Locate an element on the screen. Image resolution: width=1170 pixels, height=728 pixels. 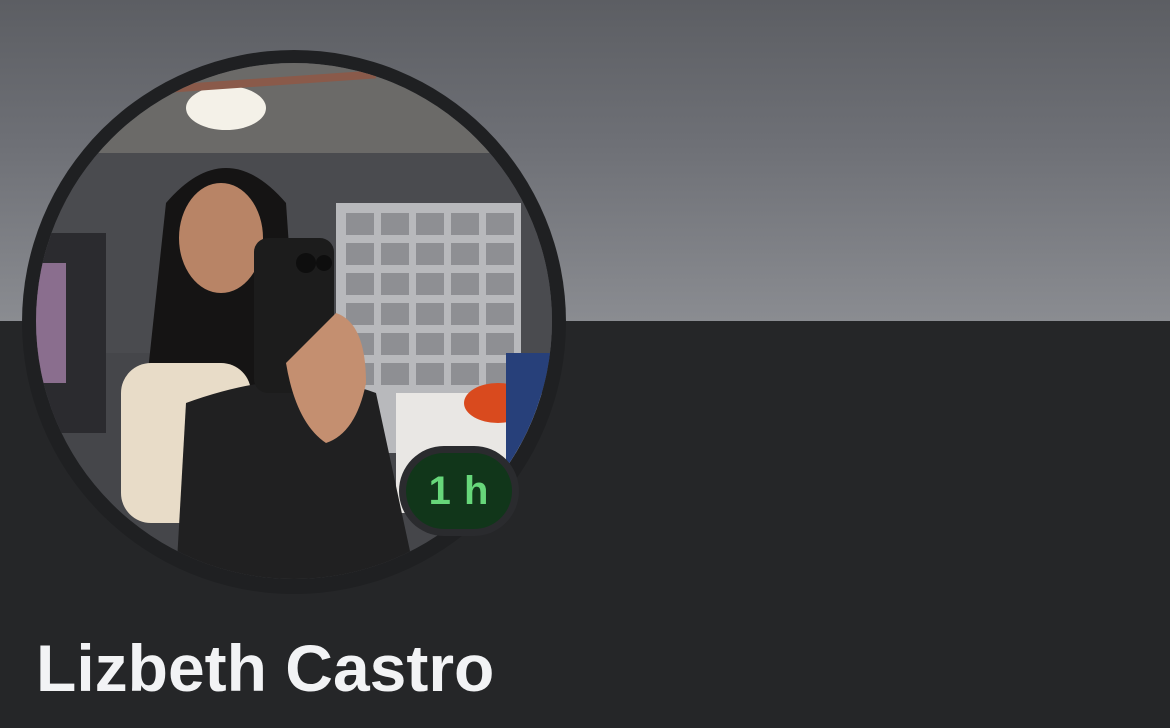
active-status-label: 1 h is located at coordinates (459, 491).